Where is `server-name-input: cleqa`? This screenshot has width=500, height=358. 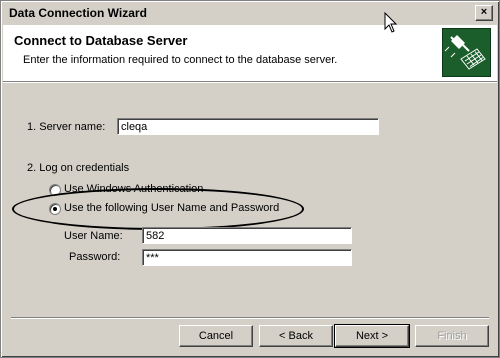 server-name-input: cleqa is located at coordinates (248, 126).